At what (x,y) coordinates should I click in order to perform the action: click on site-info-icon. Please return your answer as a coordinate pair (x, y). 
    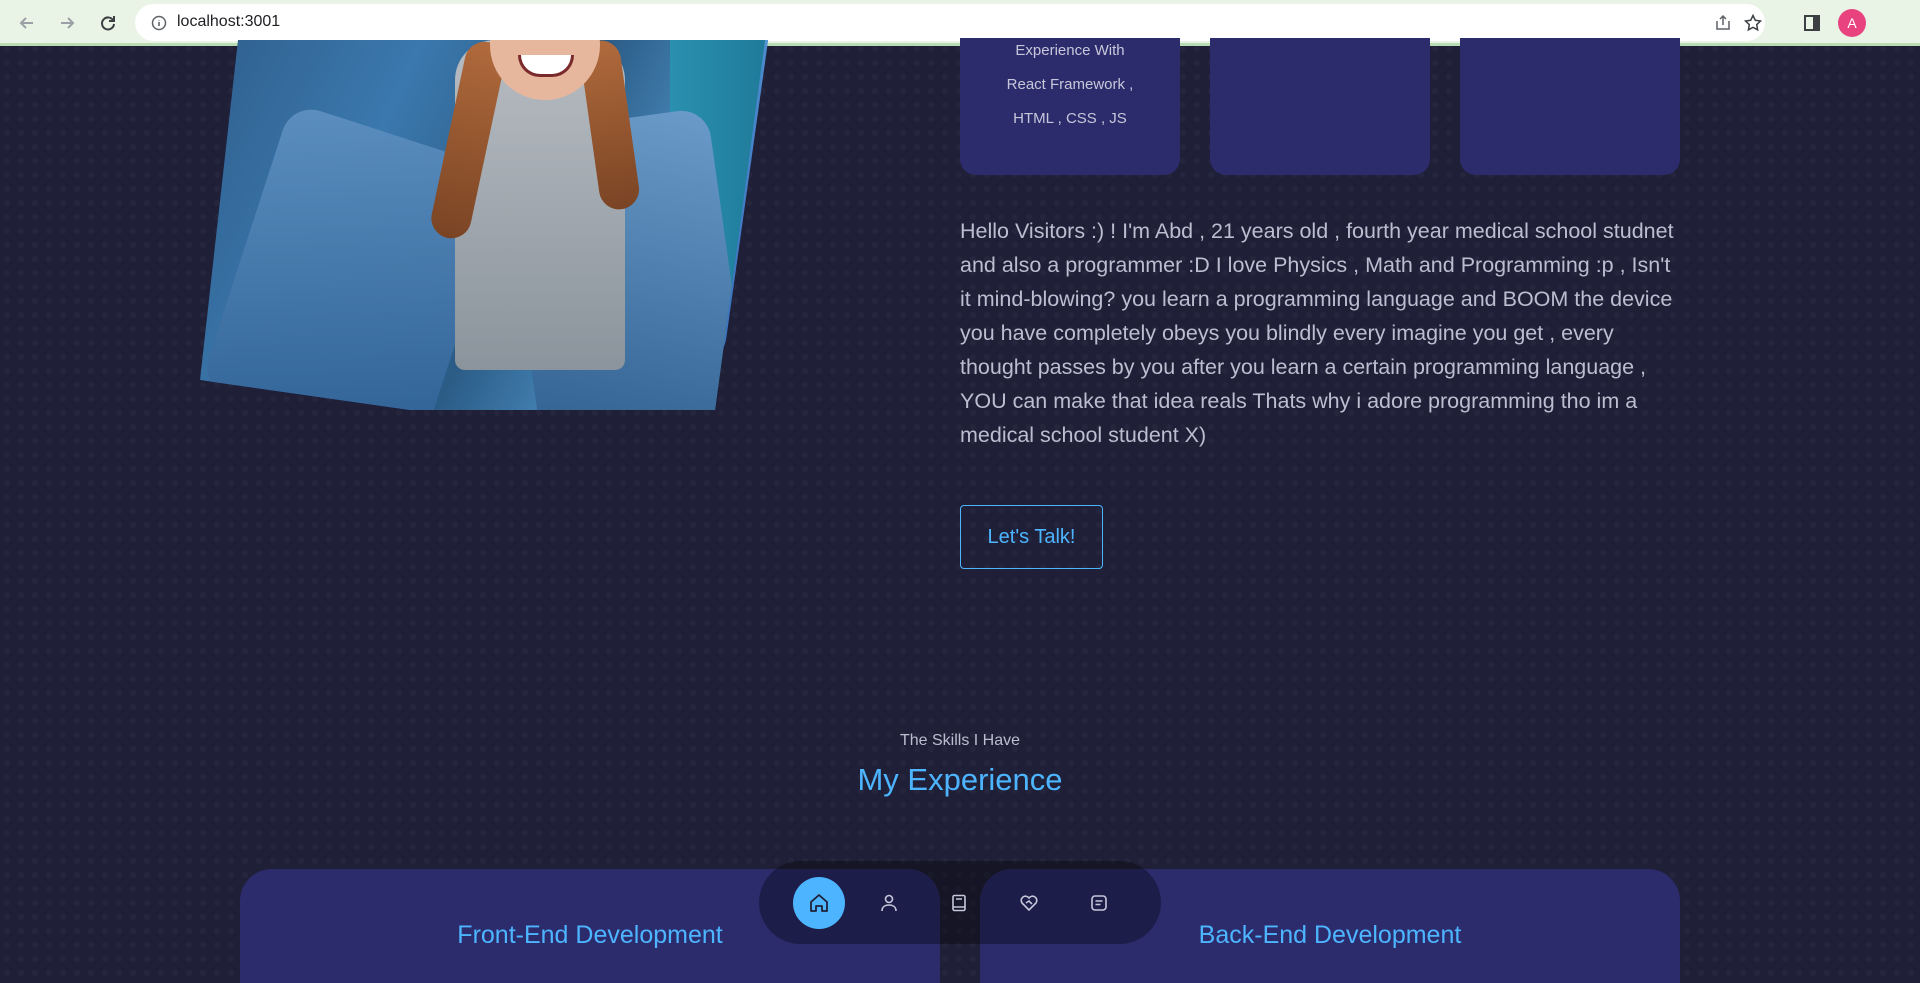
    Looking at the image, I should click on (159, 23).